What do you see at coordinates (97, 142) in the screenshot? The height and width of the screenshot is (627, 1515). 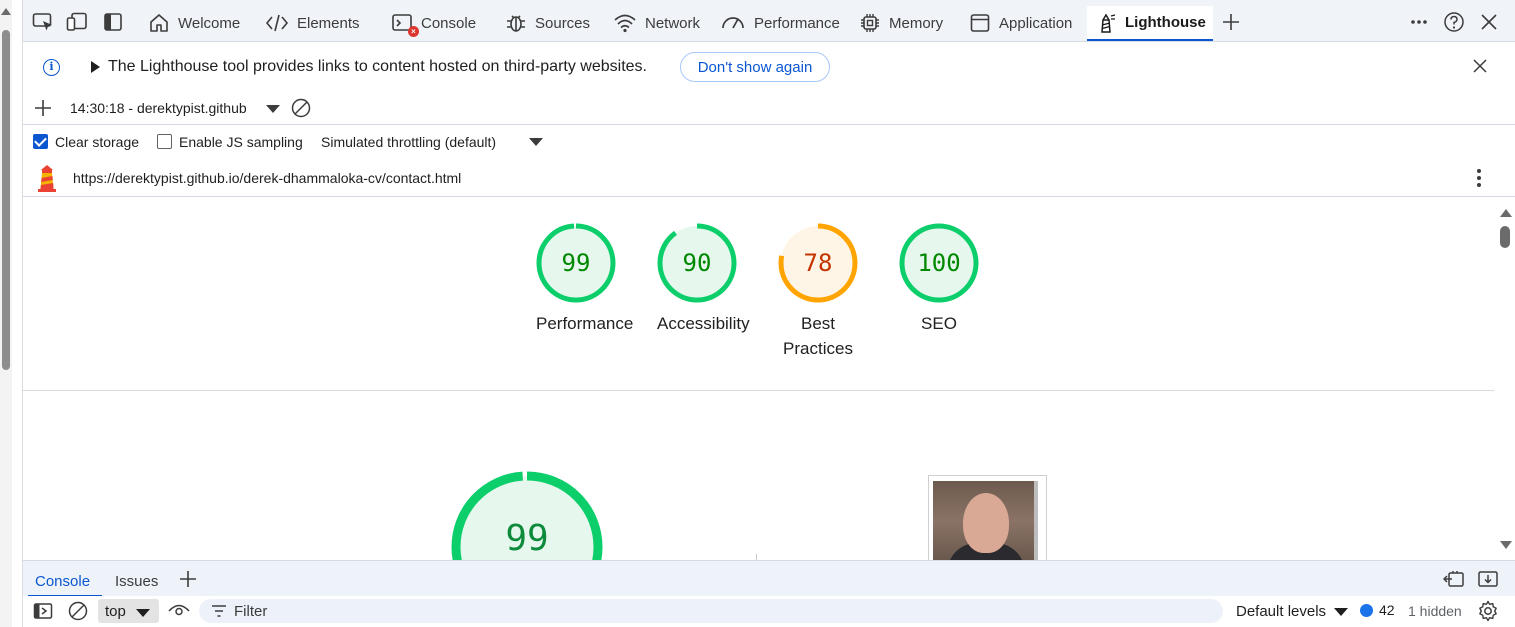 I see `clear-storage-label: Clear storage` at bounding box center [97, 142].